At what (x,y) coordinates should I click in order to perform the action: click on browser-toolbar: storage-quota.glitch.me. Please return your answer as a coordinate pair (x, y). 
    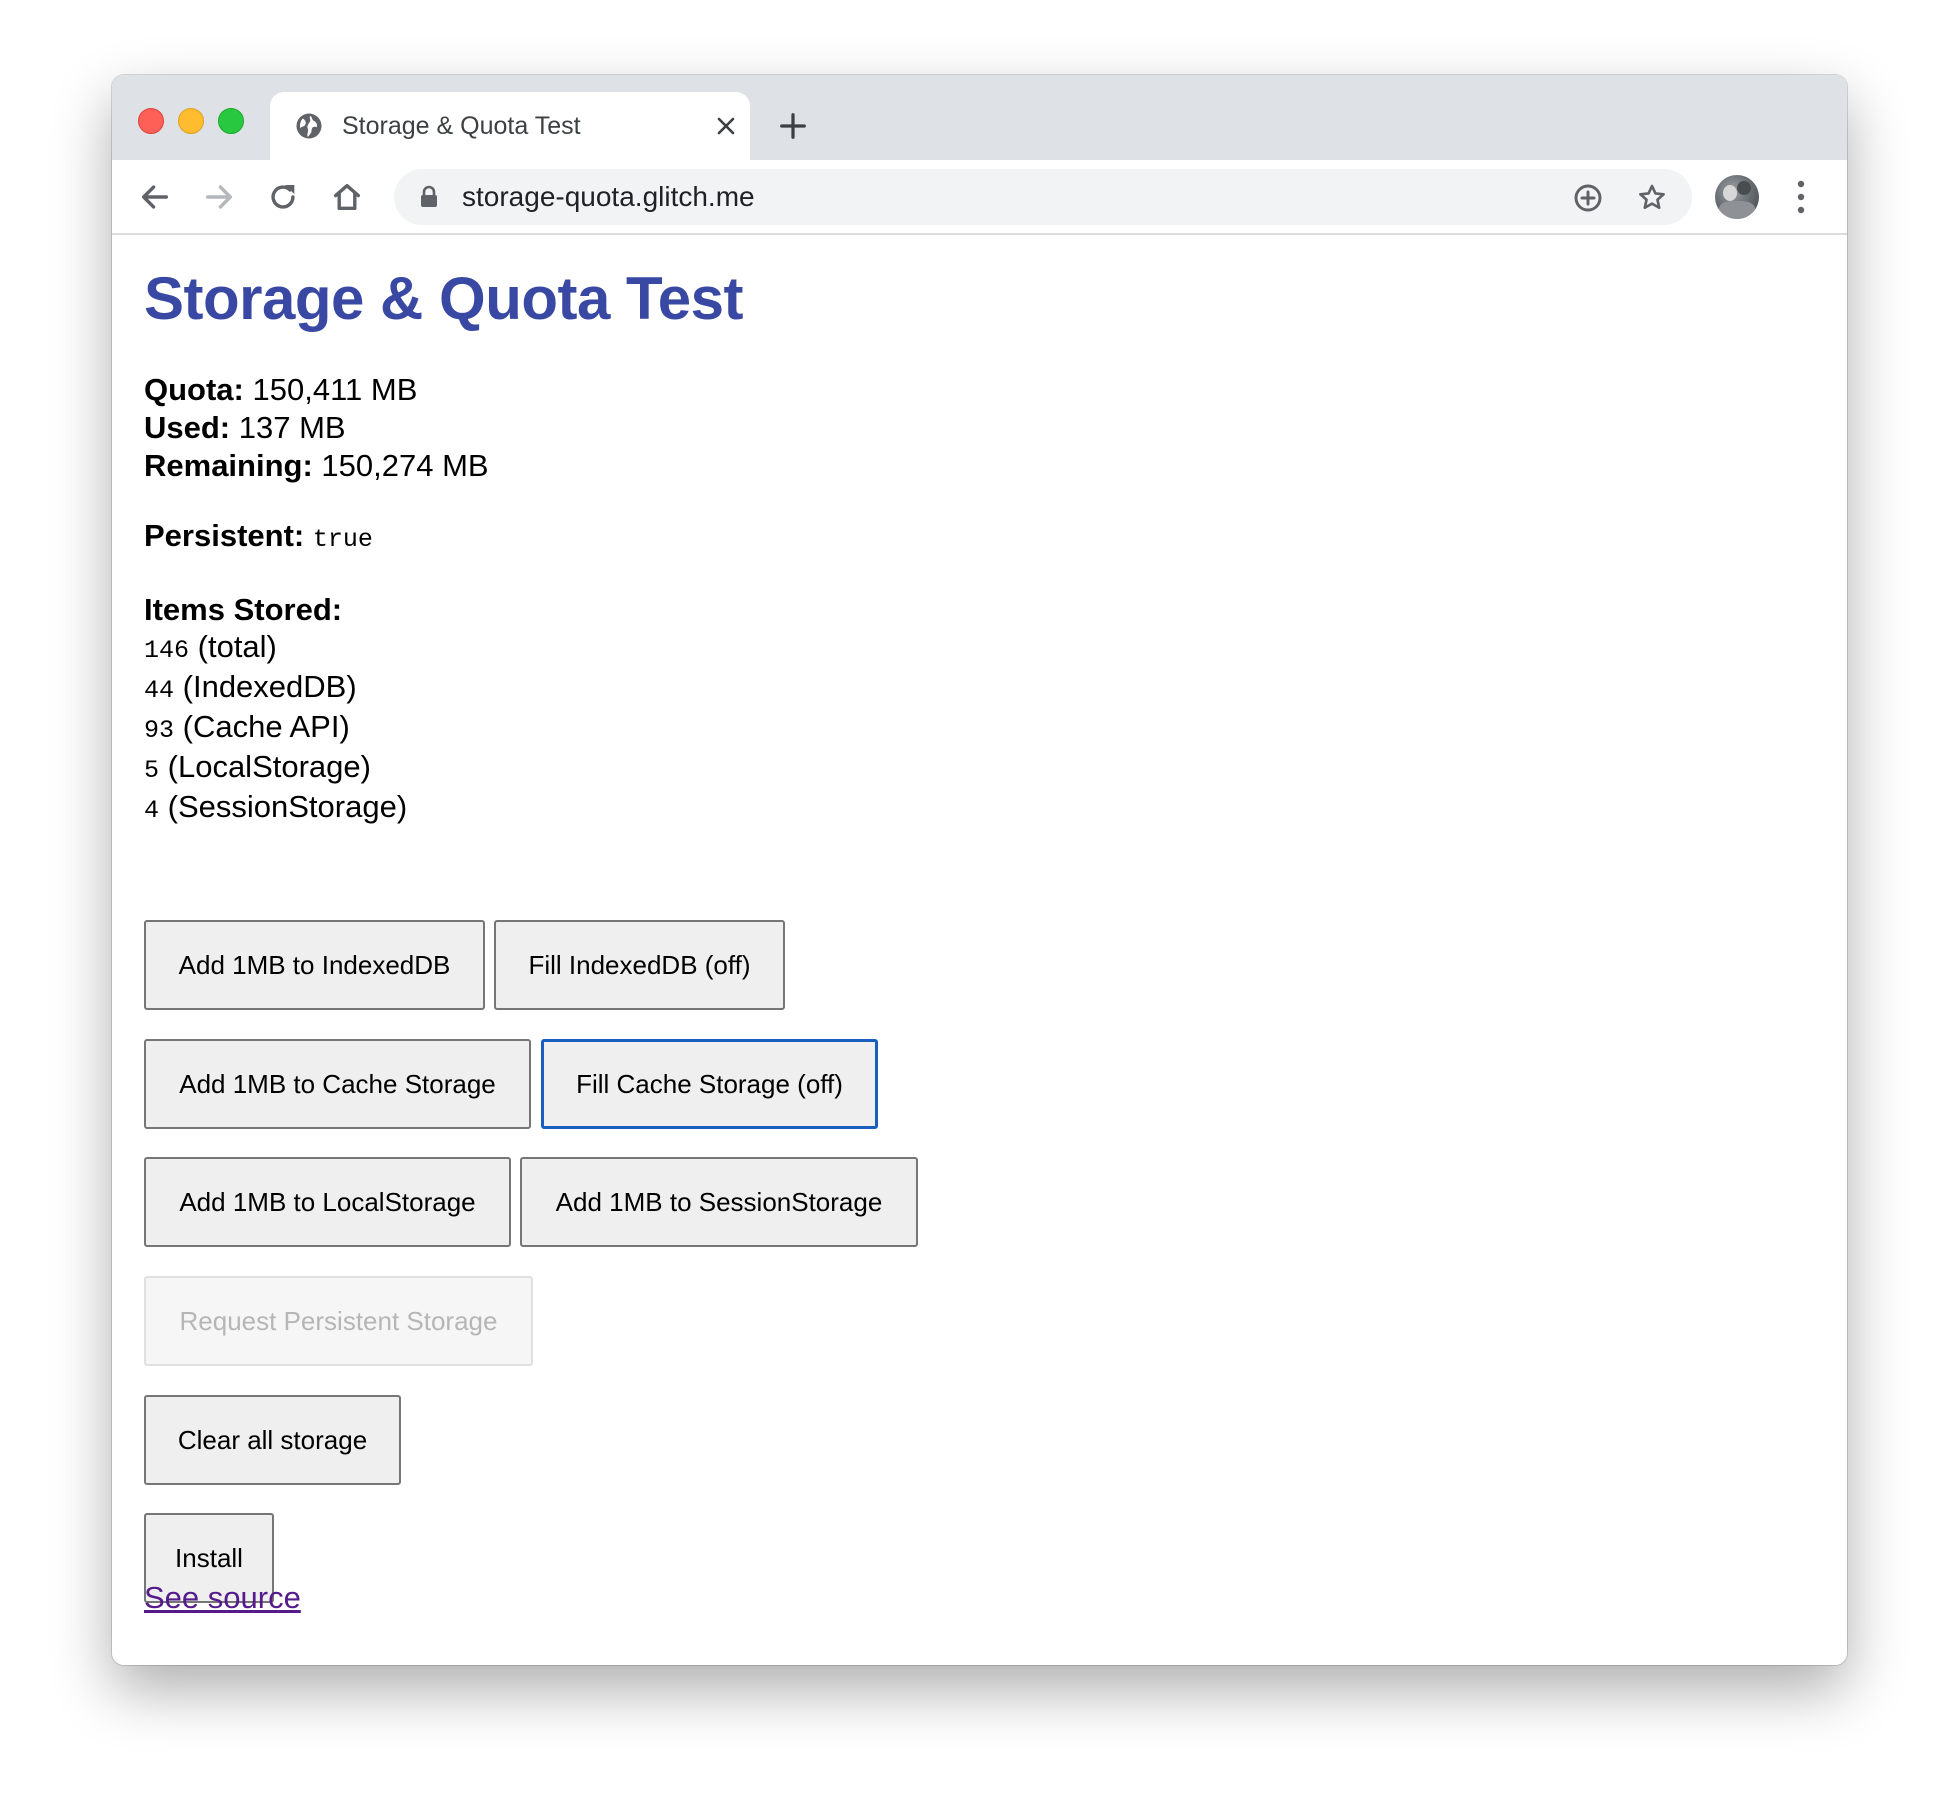
    Looking at the image, I should click on (979, 197).